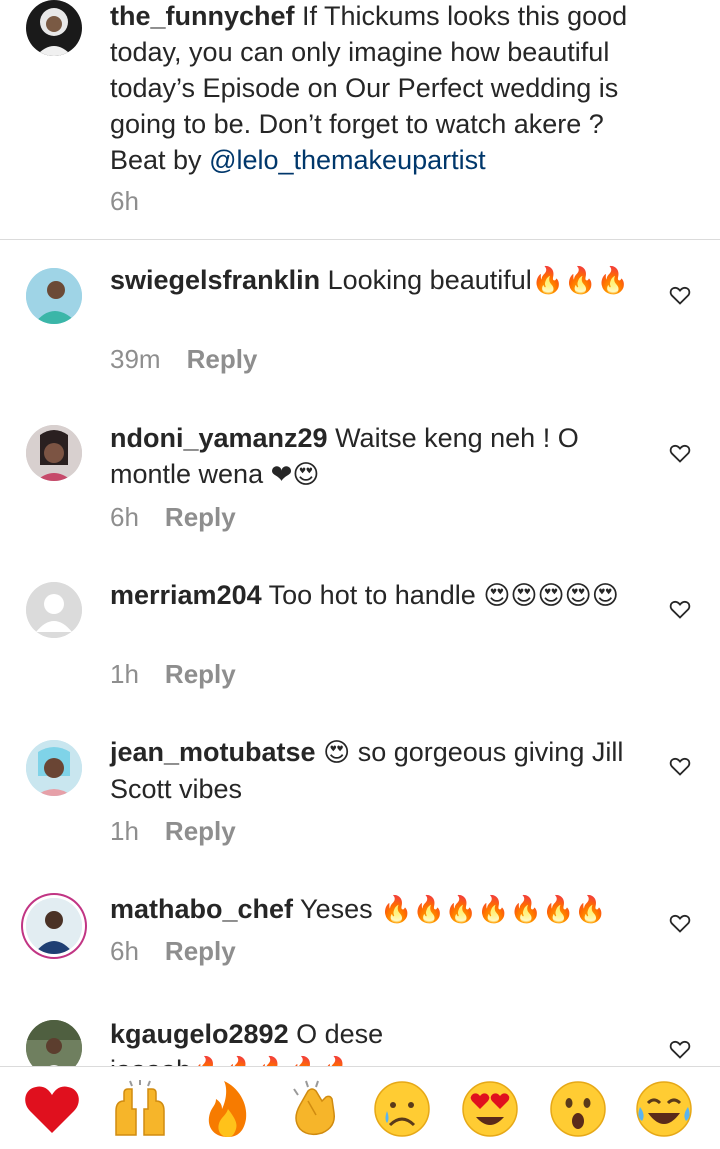  Describe the element at coordinates (54, 610) in the screenshot. I see `default-avatar-icon` at that location.